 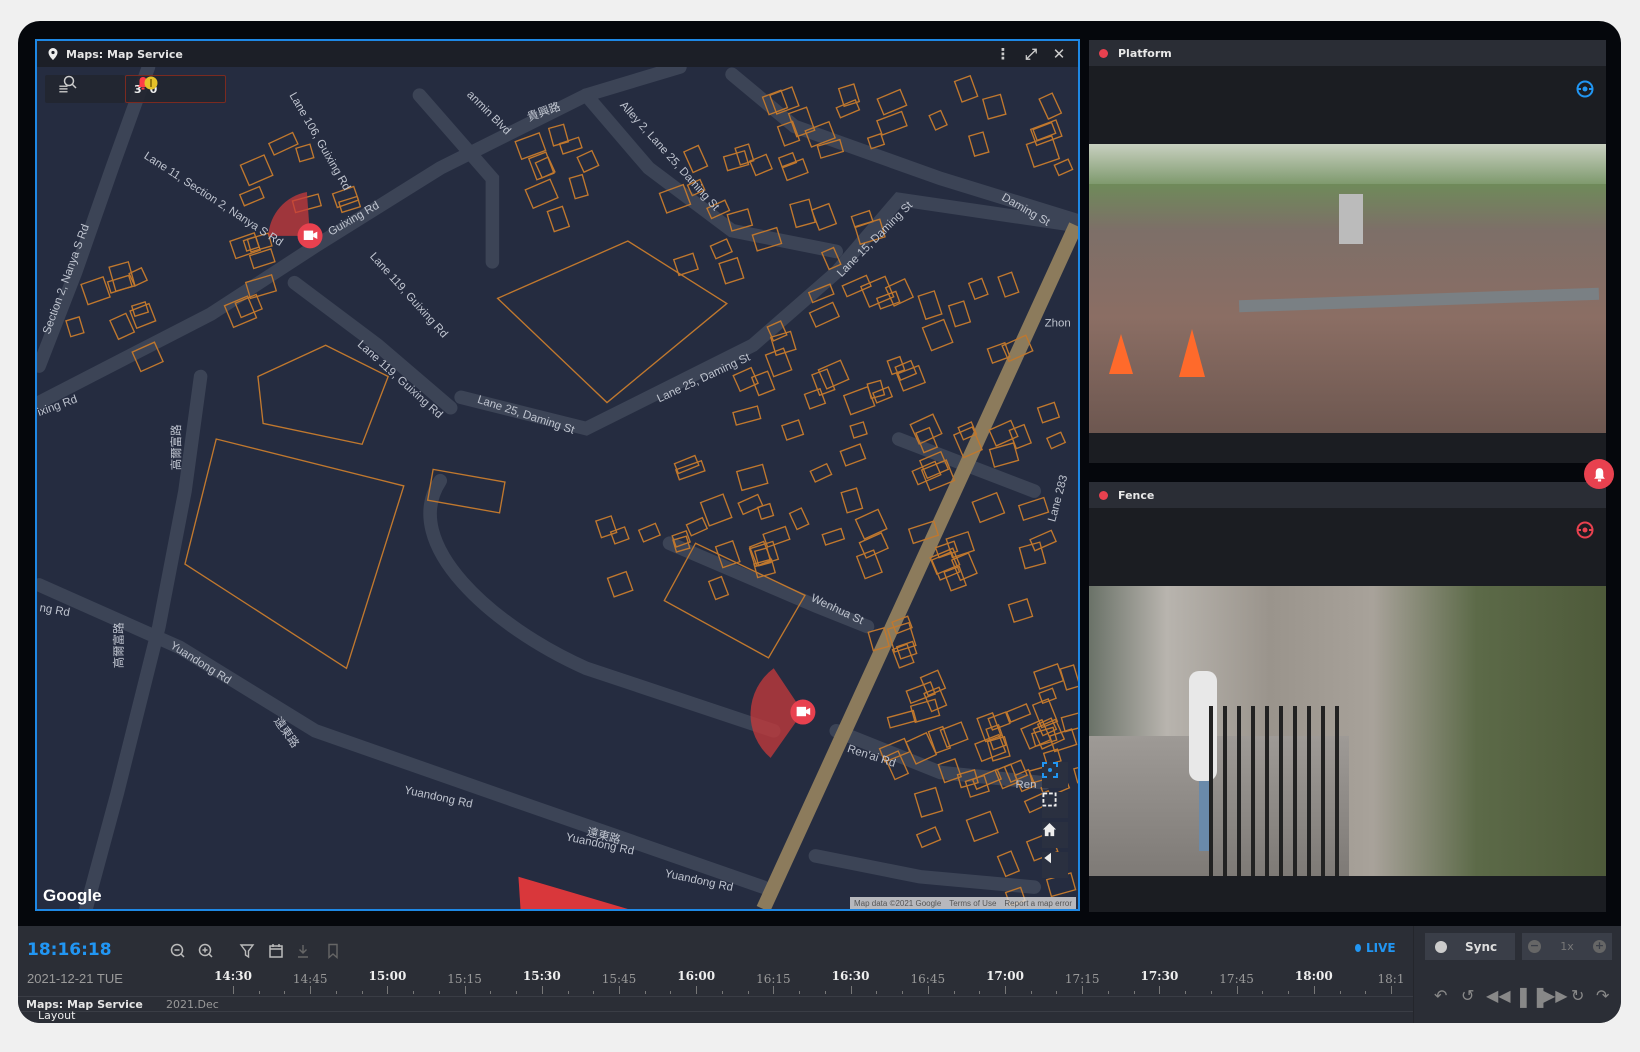 What do you see at coordinates (1347, 288) in the screenshot?
I see `video-feed-platform` at bounding box center [1347, 288].